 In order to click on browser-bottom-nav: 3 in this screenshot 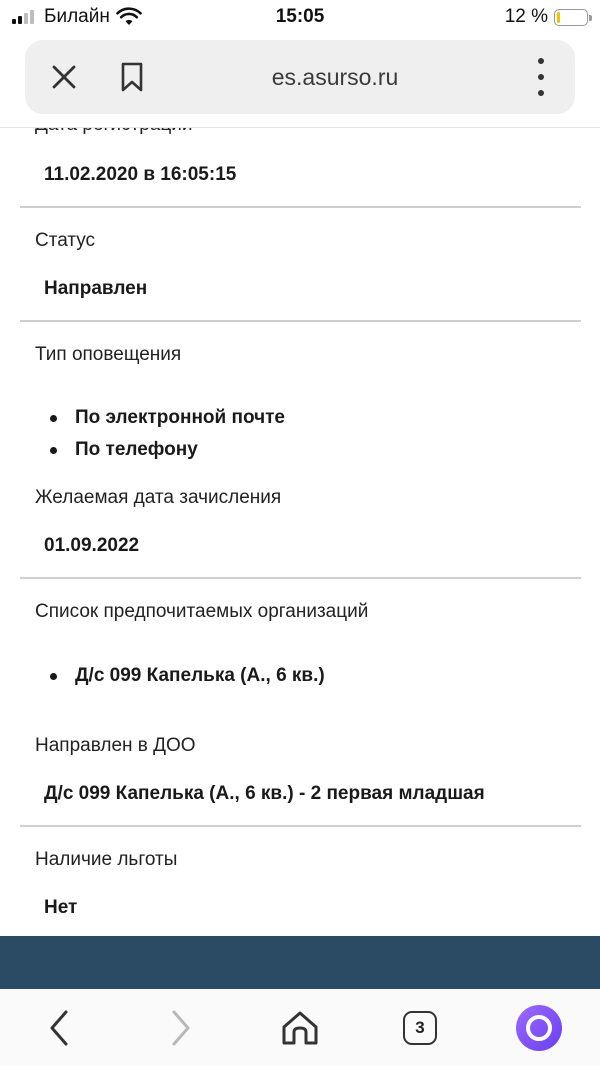, I will do `click(300, 1027)`.